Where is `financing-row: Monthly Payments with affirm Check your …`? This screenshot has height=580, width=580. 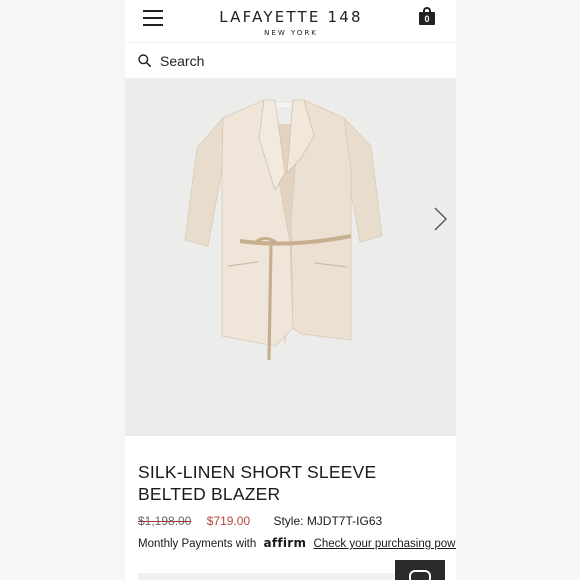 financing-row: Monthly Payments with affirm Check your … is located at coordinates (297, 543).